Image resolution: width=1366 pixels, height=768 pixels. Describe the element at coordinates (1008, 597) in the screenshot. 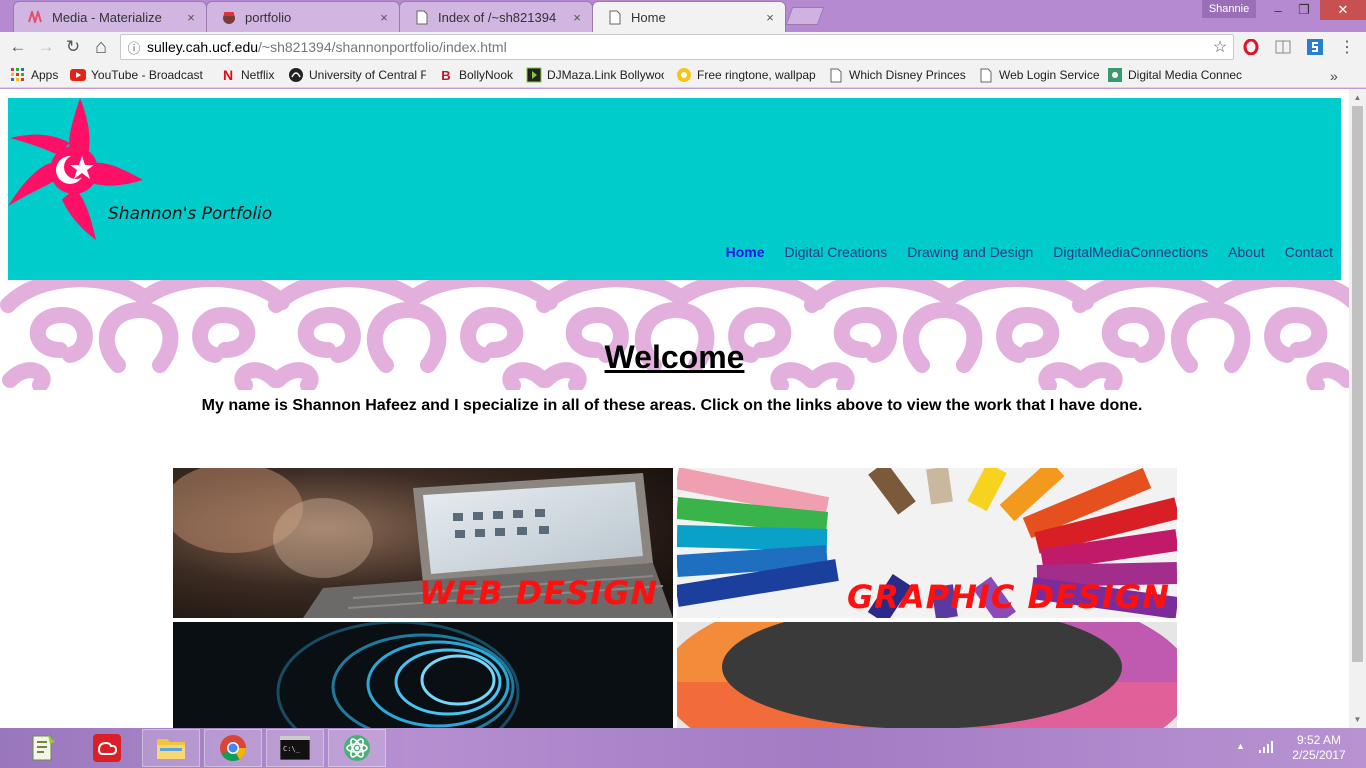

I see `tile-label-graphic-design: GRAPHIC DESIGN` at that location.